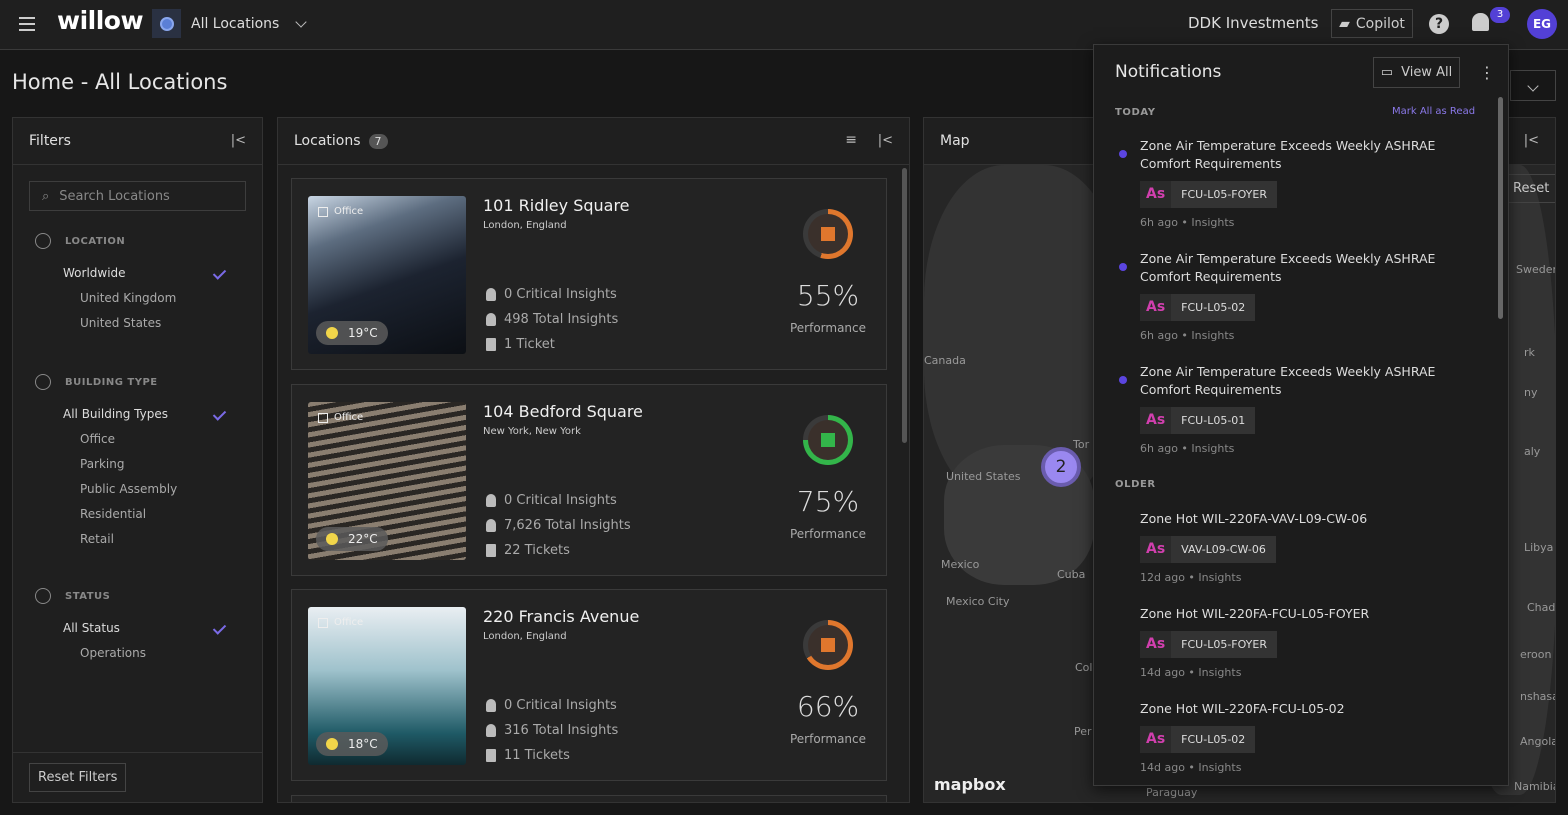  I want to click on bell-icon, so click(1480, 22).